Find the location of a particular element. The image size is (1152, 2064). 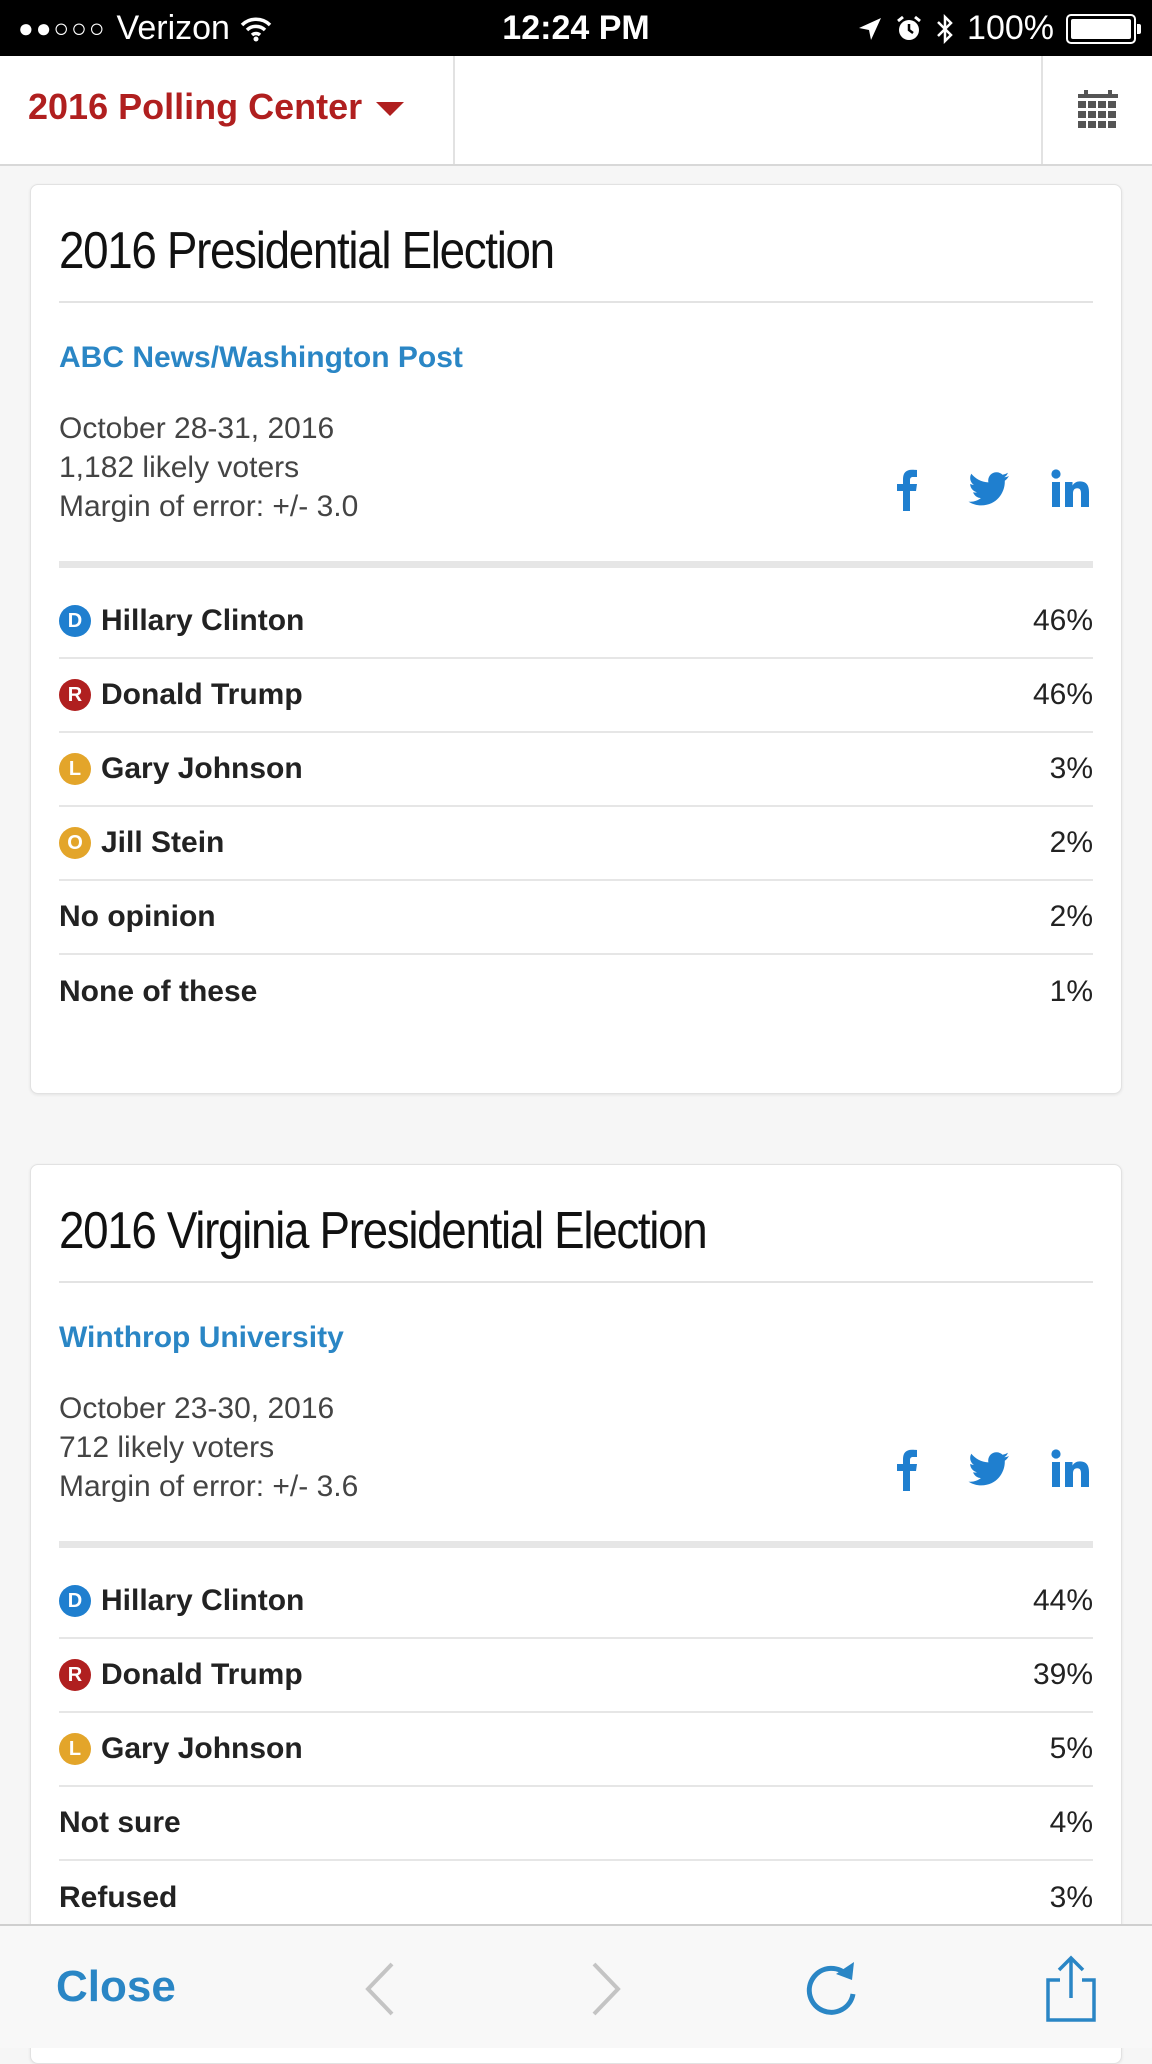

result-row: R Donald Trump 46% is located at coordinates (576, 696).